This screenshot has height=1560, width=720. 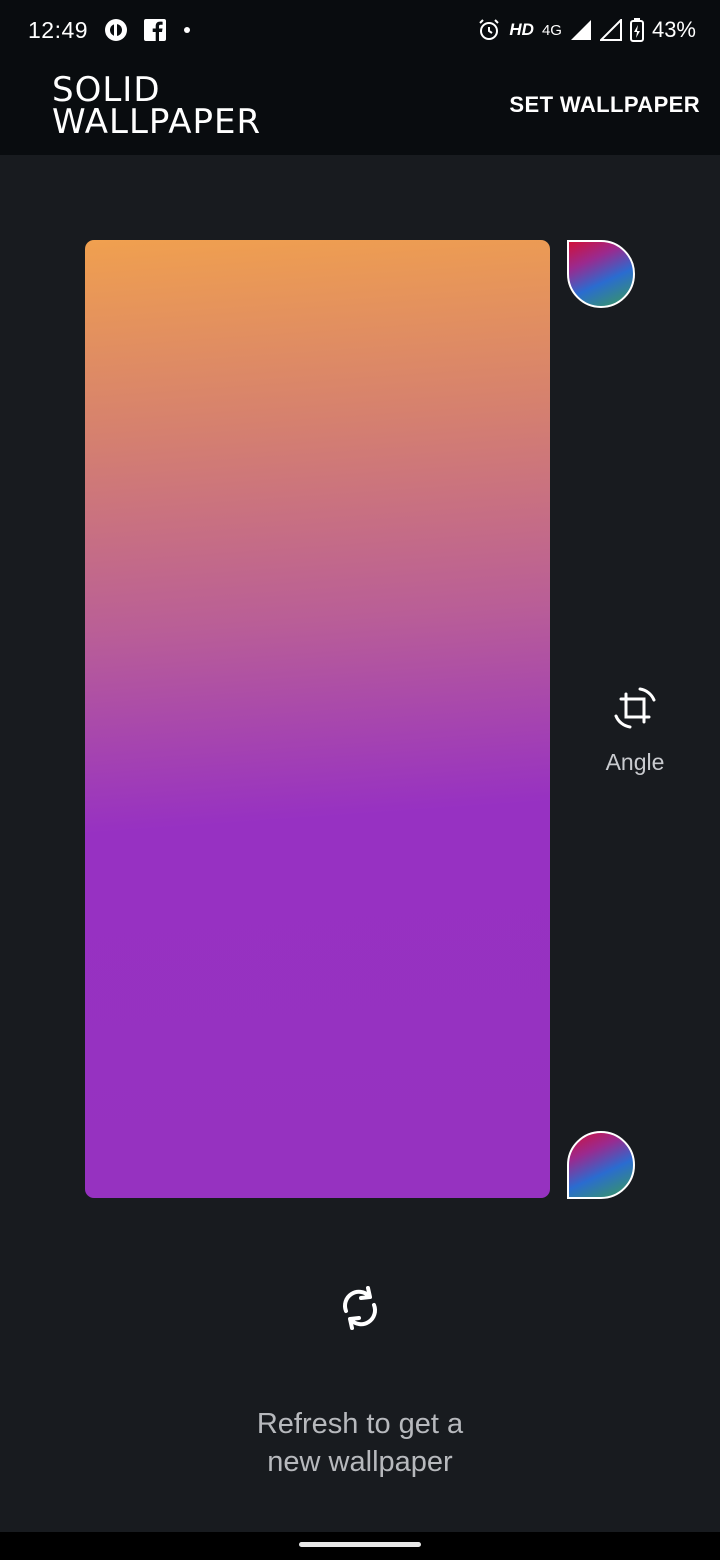 I want to click on navigation-bar, so click(x=360, y=1546).